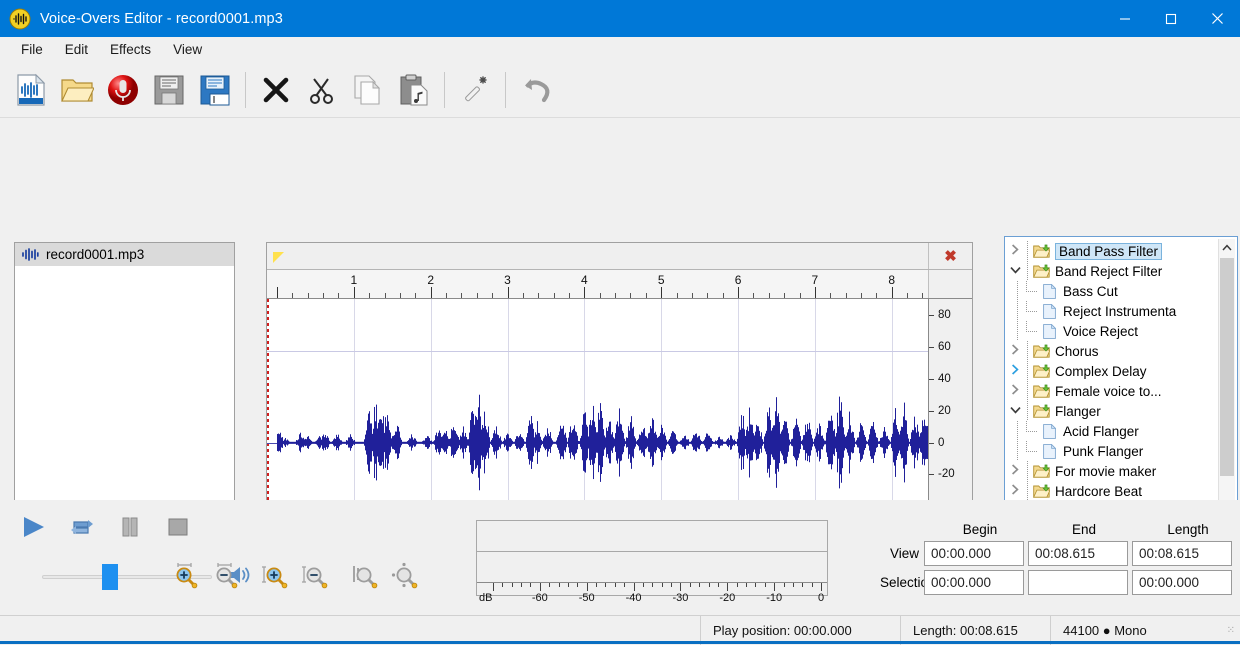  Describe the element at coordinates (539, 598) in the screenshot. I see `meter-tick-label: -60` at that location.